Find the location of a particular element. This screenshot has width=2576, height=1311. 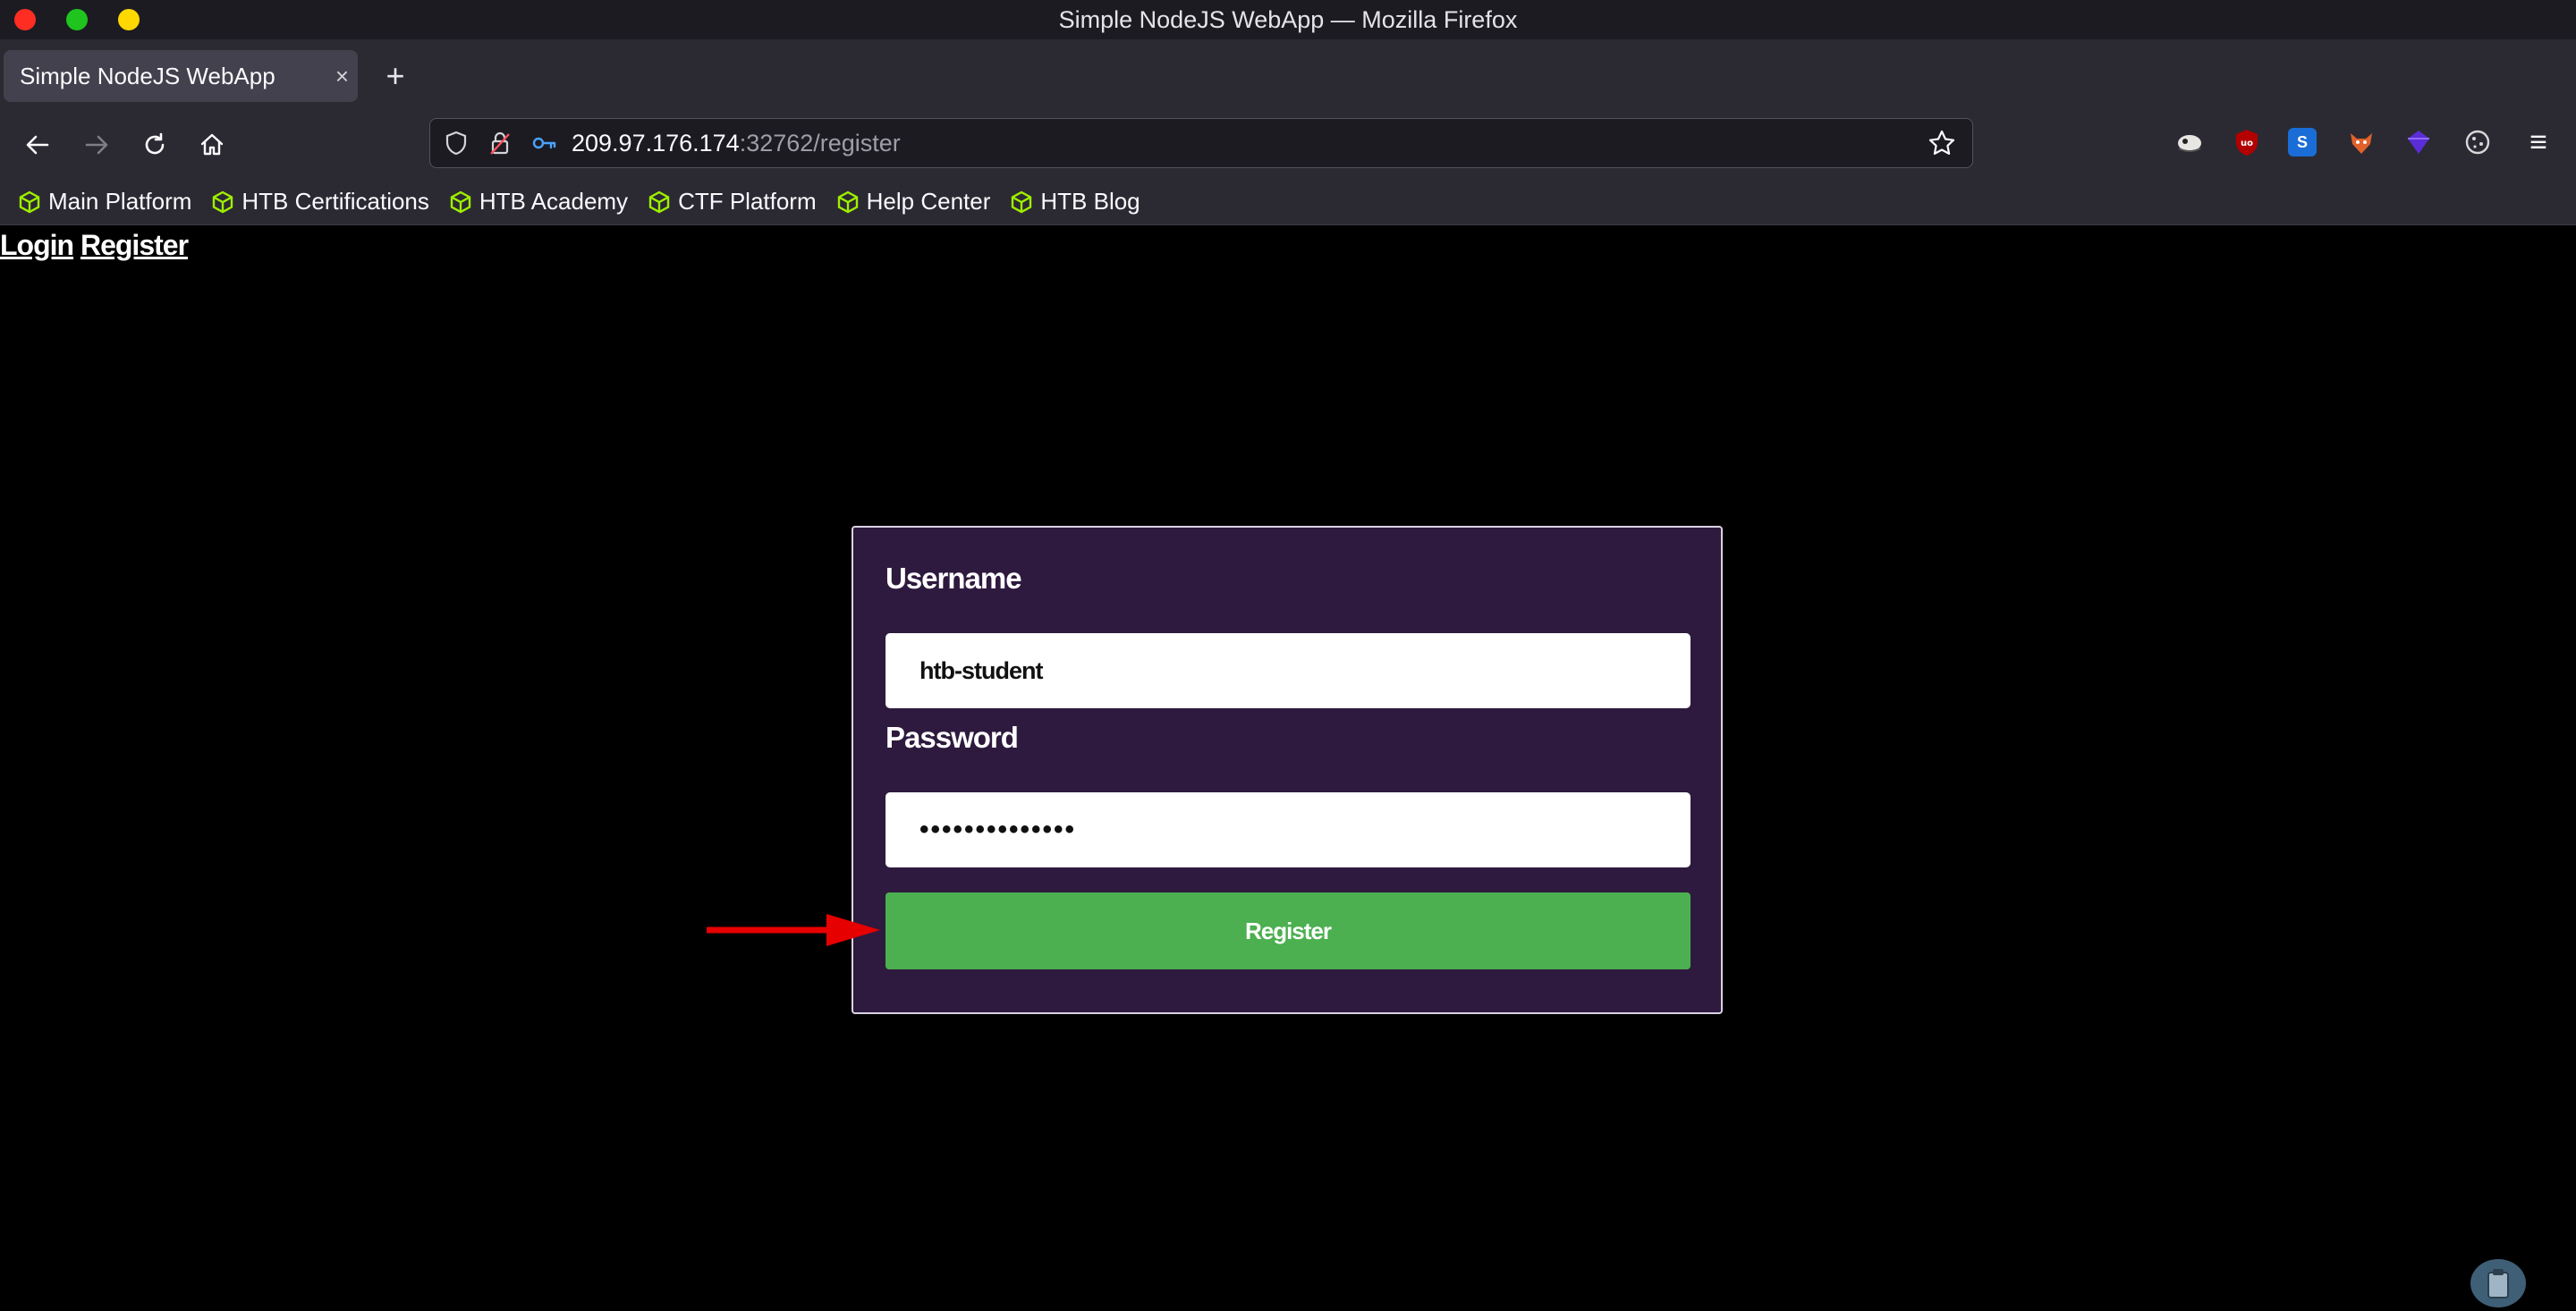

annotation-arrow-icon is located at coordinates (793, 930).